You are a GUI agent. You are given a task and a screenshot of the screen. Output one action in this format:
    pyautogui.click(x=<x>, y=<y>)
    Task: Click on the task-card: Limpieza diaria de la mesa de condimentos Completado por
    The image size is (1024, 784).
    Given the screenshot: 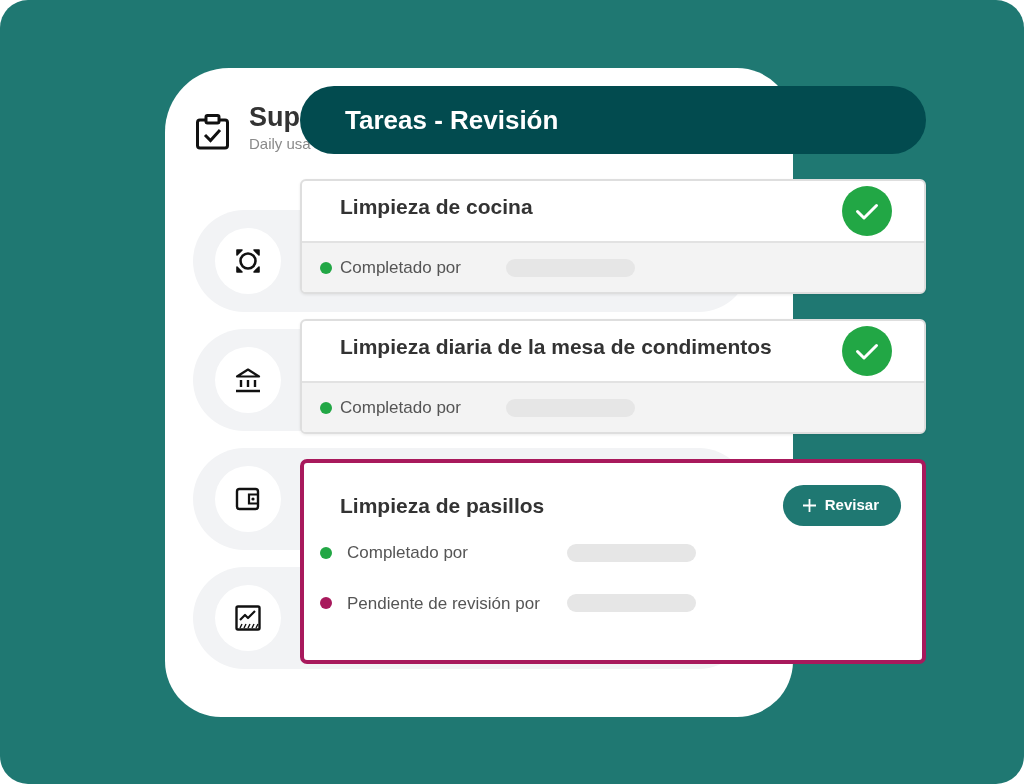 What is the action you would take?
    pyautogui.click(x=613, y=376)
    